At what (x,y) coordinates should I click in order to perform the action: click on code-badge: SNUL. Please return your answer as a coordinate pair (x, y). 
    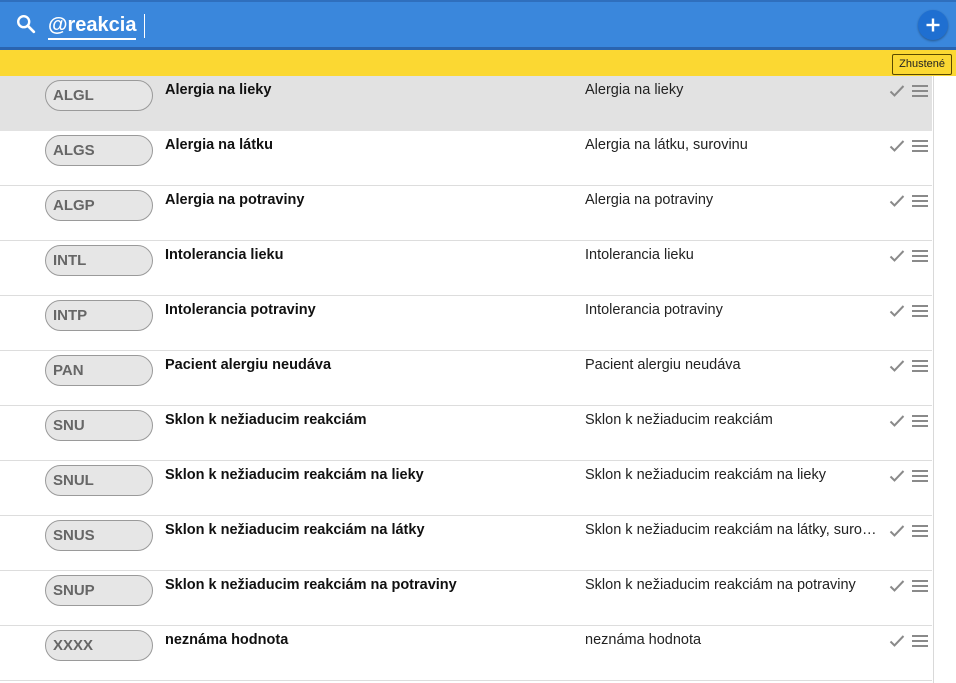
    Looking at the image, I should click on (99, 480).